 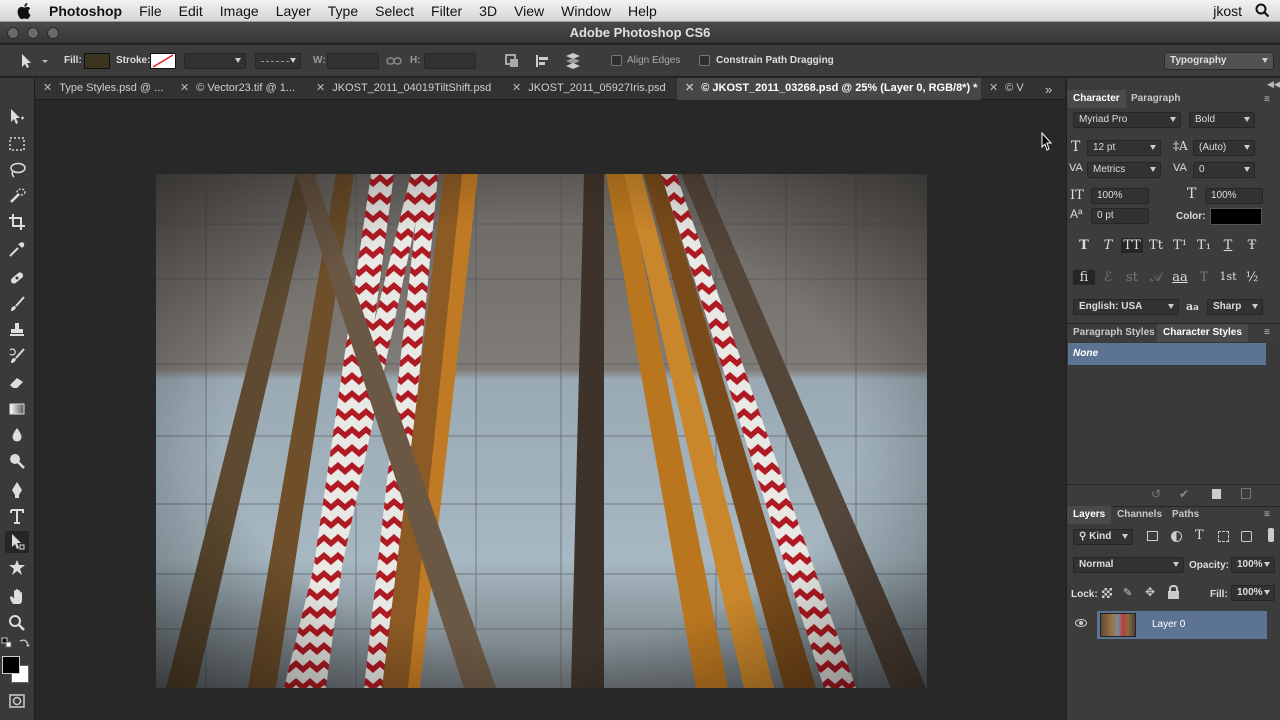 What do you see at coordinates (13, 33) in the screenshot?
I see `close-window-button` at bounding box center [13, 33].